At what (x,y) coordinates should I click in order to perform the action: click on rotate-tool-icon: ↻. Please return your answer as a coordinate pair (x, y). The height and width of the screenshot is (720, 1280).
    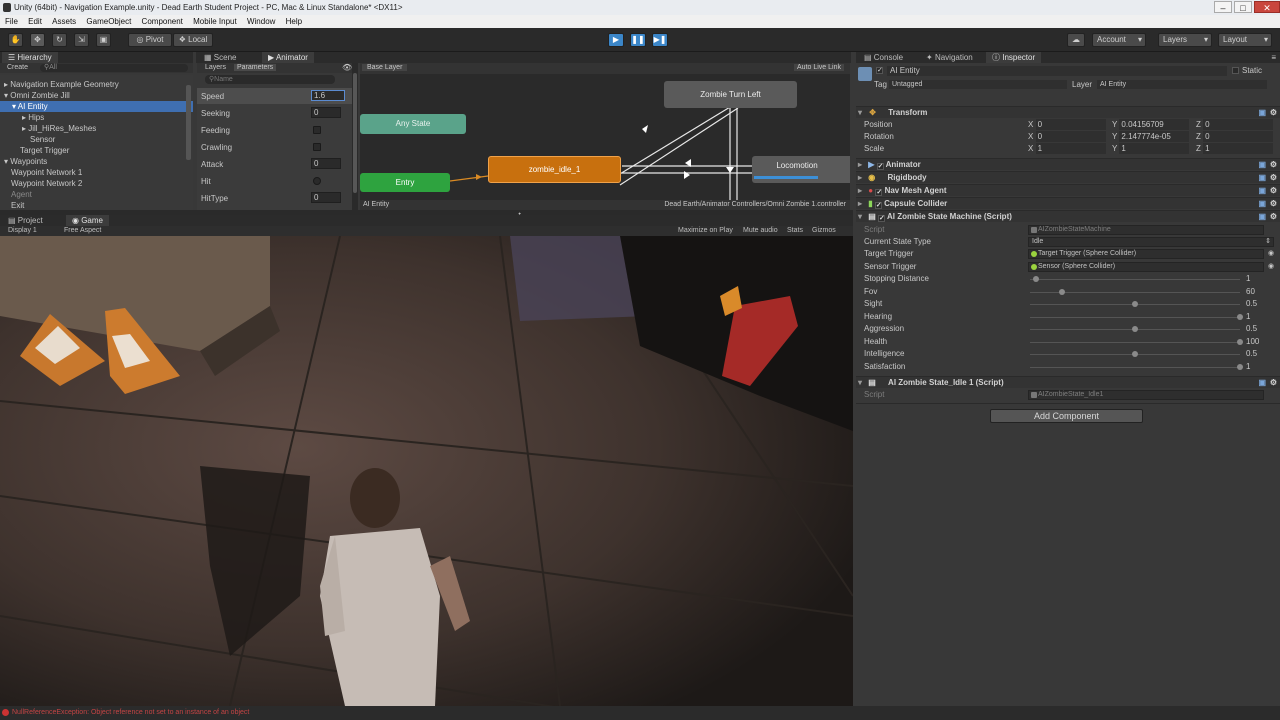
    Looking at the image, I should click on (59, 40).